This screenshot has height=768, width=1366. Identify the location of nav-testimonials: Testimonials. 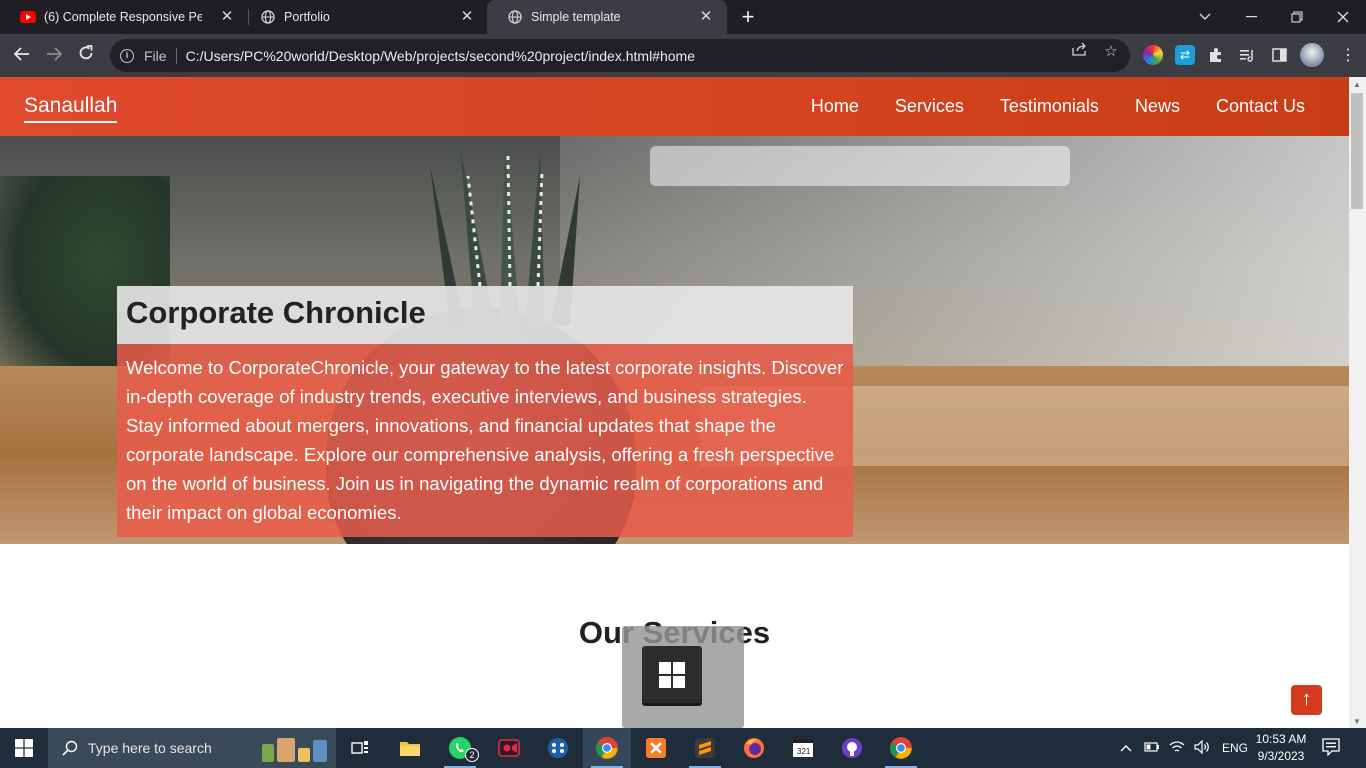
(1049, 106).